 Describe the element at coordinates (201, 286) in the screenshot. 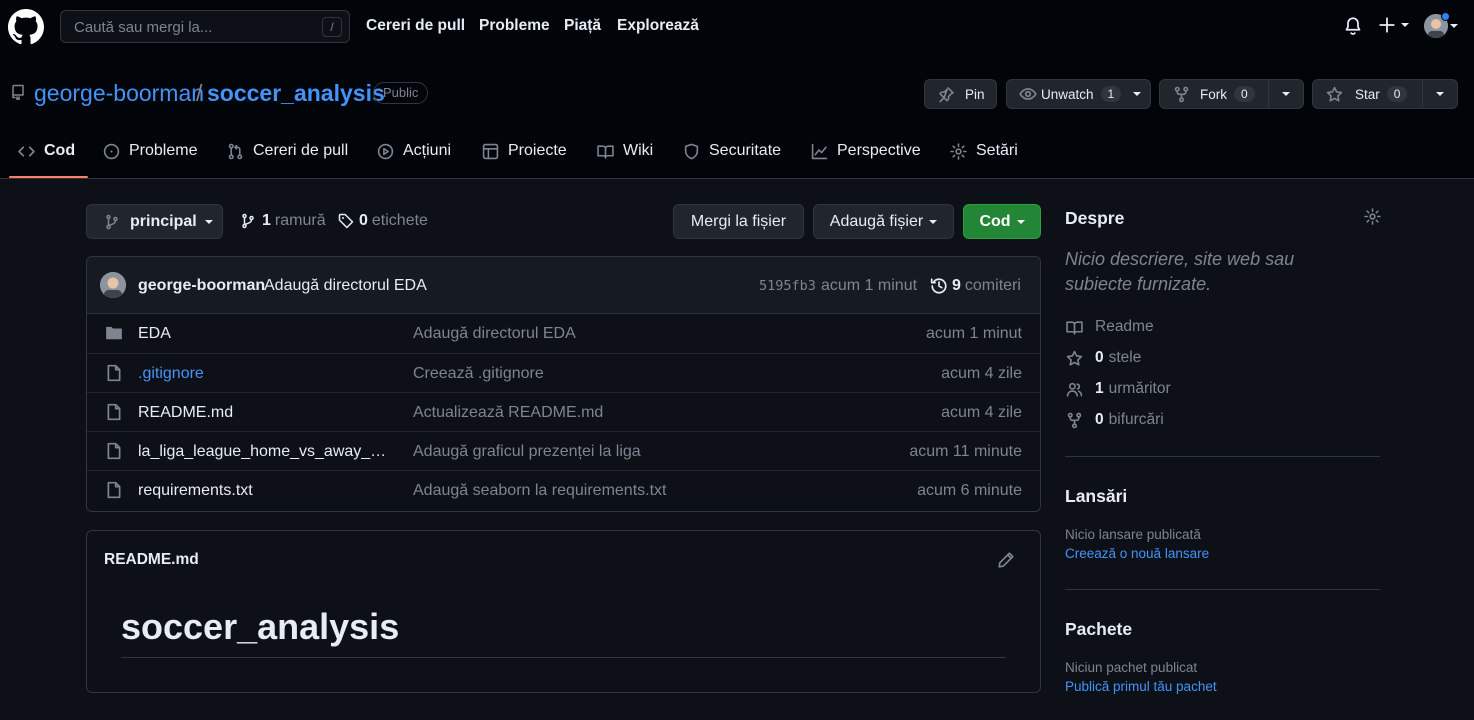

I see `commit-author: george-boorman` at that location.